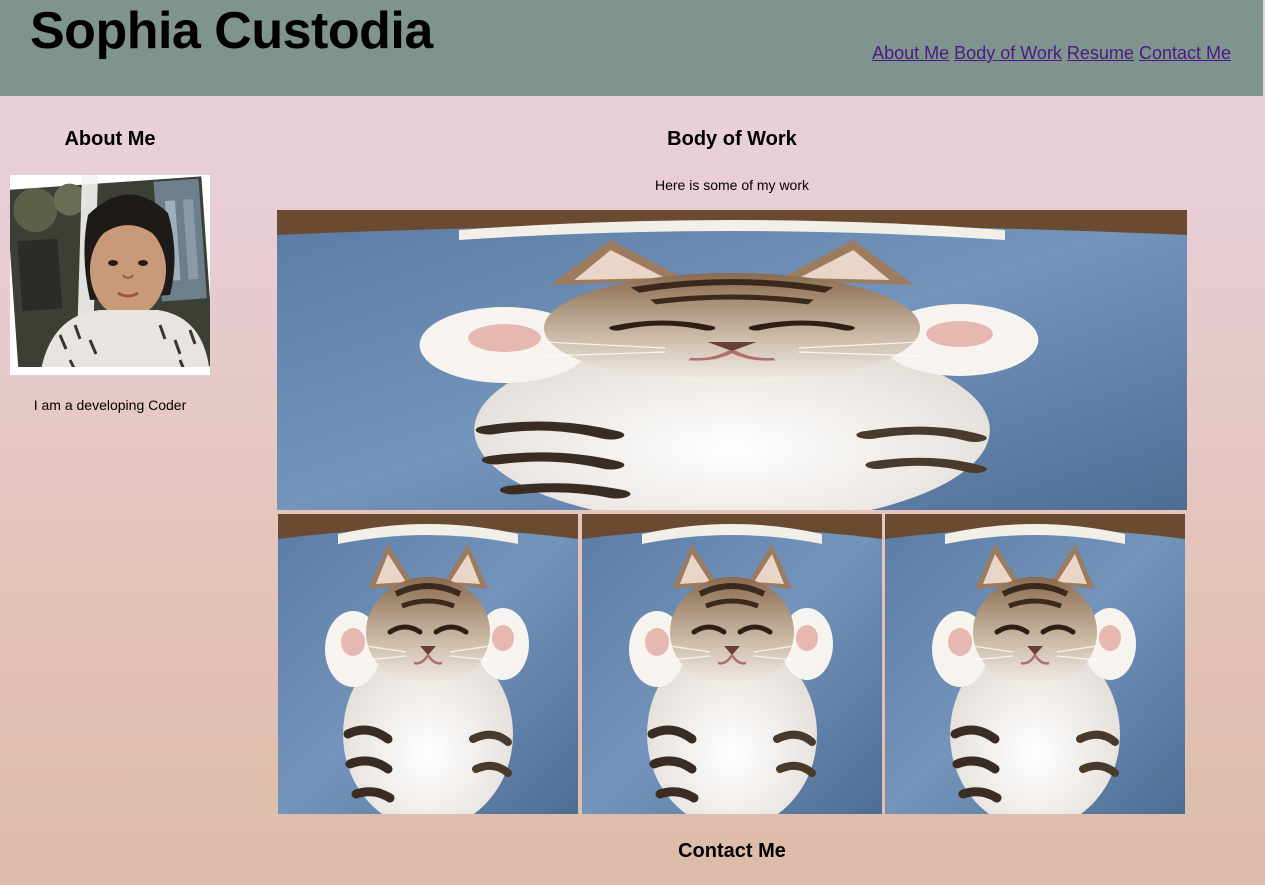 The image size is (1265, 885). Describe the element at coordinates (1100, 53) in the screenshot. I see `nav-link-resume: Resume` at that location.